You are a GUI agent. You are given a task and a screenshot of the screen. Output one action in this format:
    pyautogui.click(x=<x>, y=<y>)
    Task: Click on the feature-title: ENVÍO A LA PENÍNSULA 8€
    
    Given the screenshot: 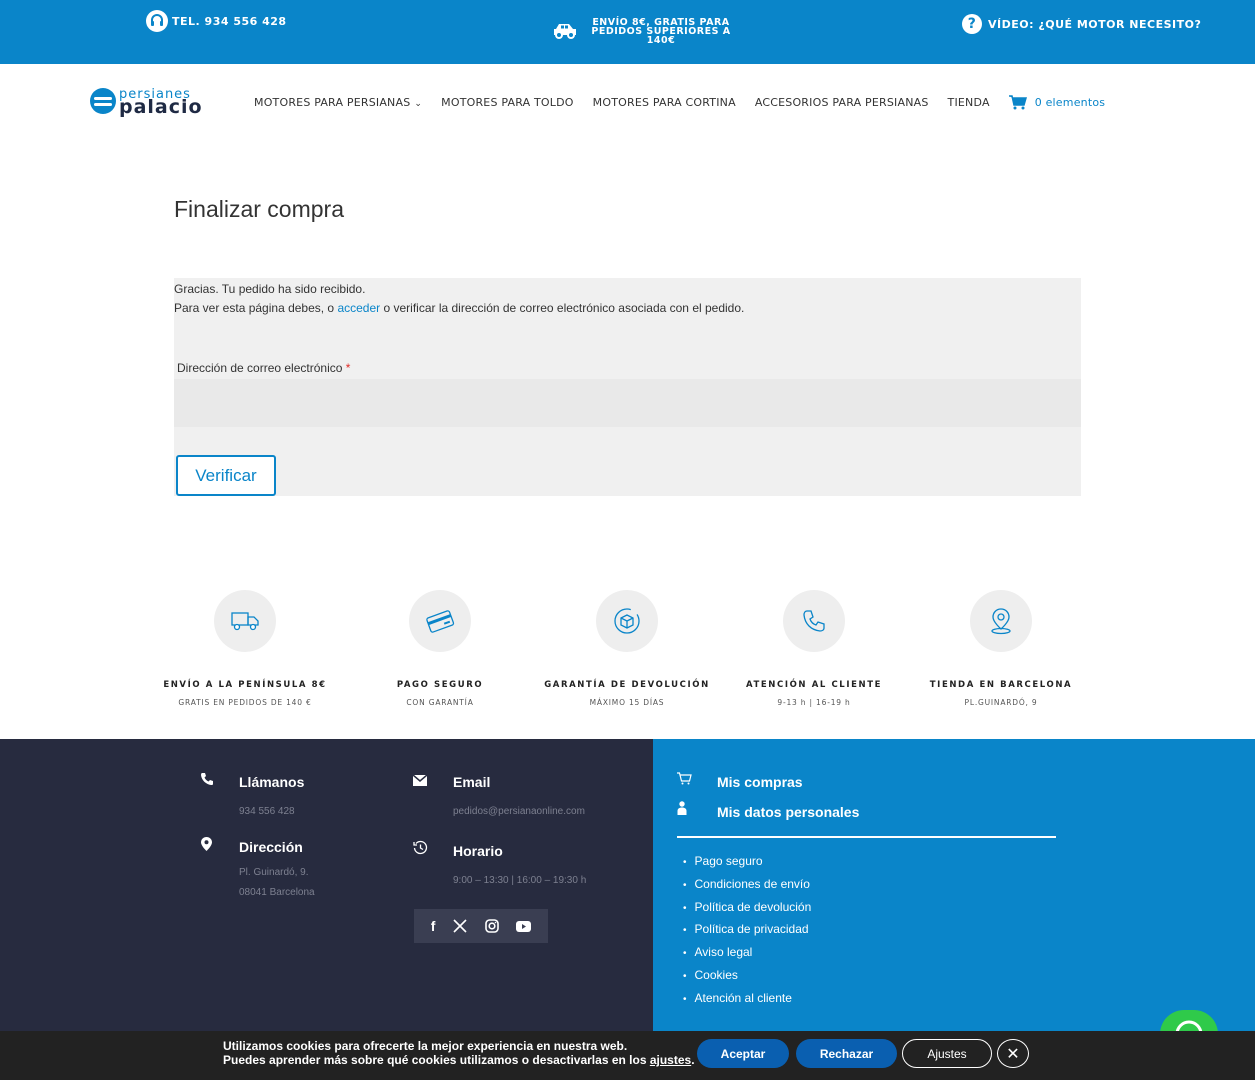 What is the action you would take?
    pyautogui.click(x=245, y=685)
    